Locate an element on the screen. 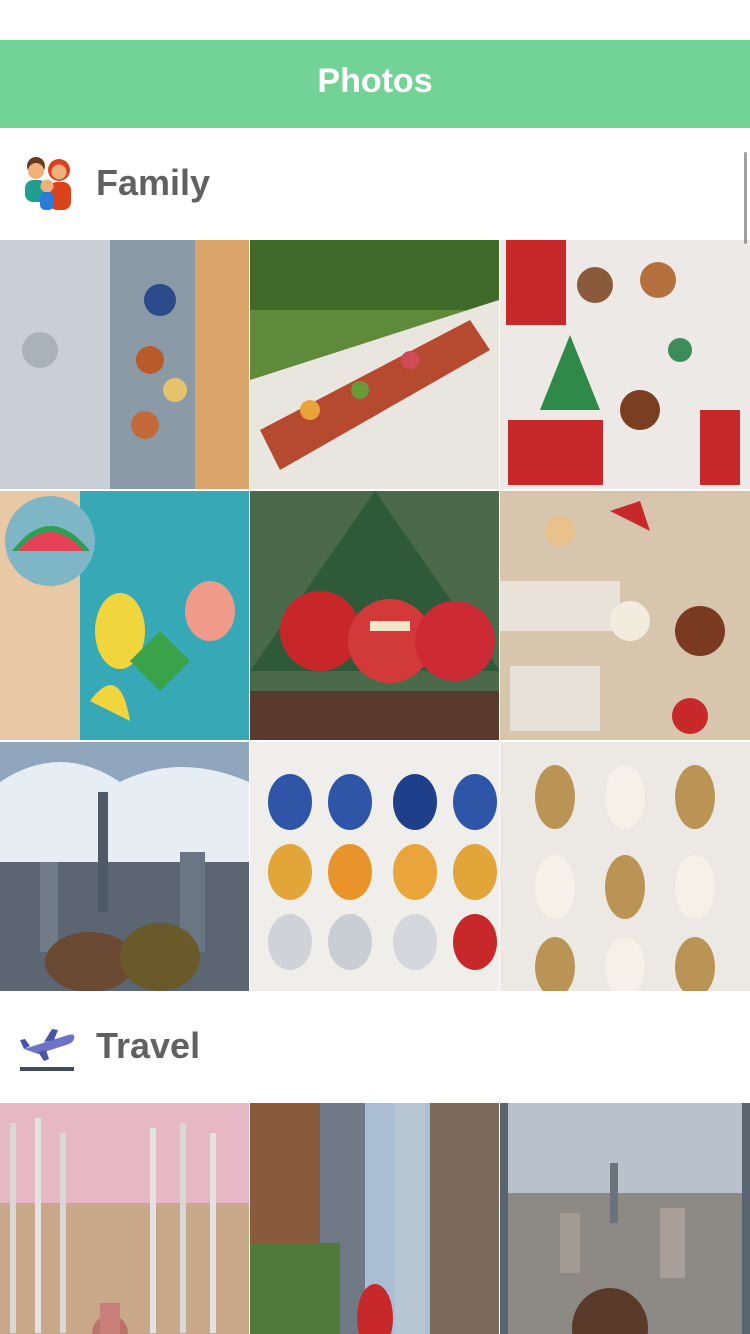  photo-urban-light-lamps is located at coordinates (124, 1218).